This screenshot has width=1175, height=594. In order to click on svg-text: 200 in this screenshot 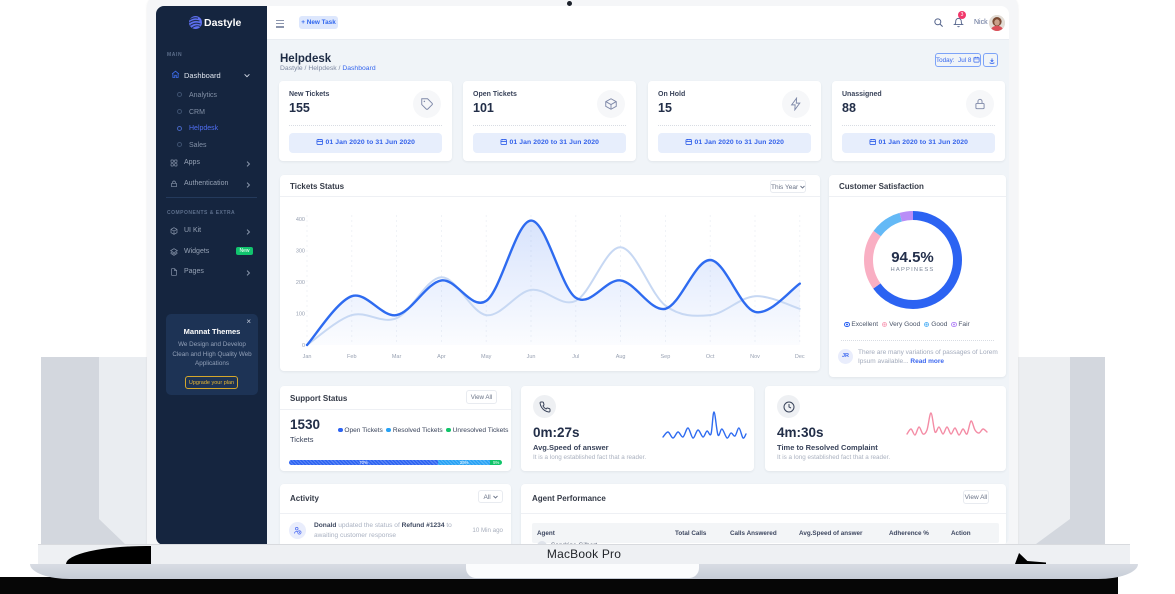, I will do `click(300, 283)`.